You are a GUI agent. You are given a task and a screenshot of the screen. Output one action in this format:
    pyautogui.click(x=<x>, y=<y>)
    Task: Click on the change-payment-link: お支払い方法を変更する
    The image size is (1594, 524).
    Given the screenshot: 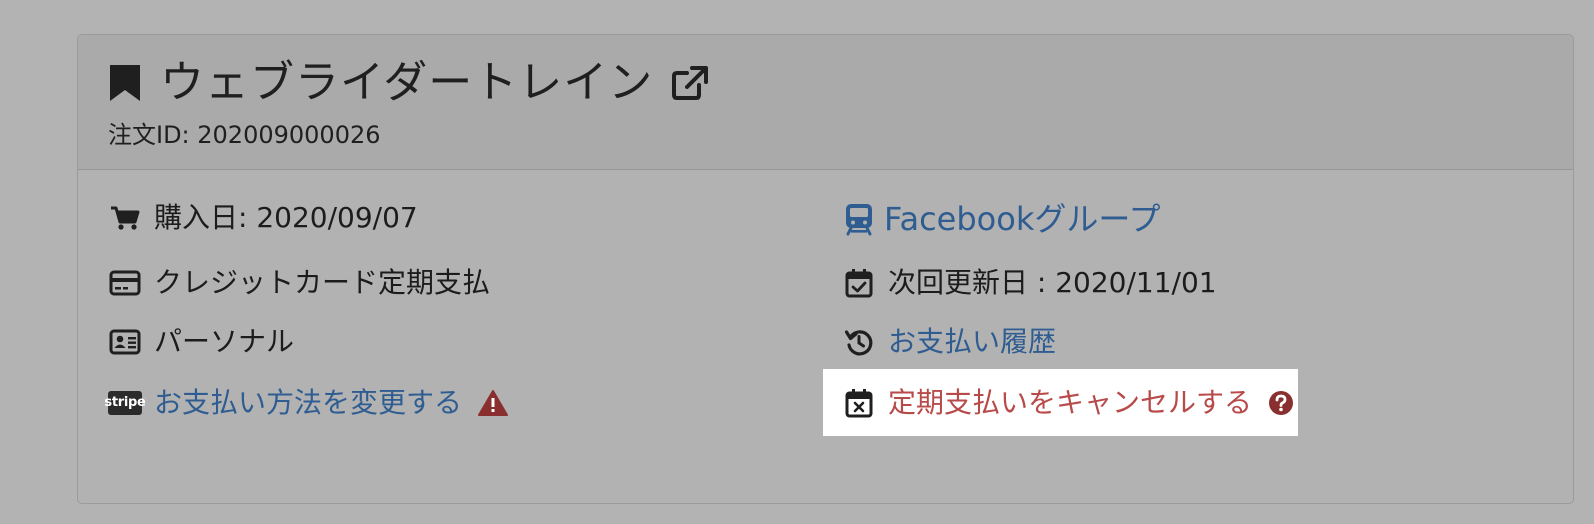 What is the action you would take?
    pyautogui.click(x=308, y=403)
    